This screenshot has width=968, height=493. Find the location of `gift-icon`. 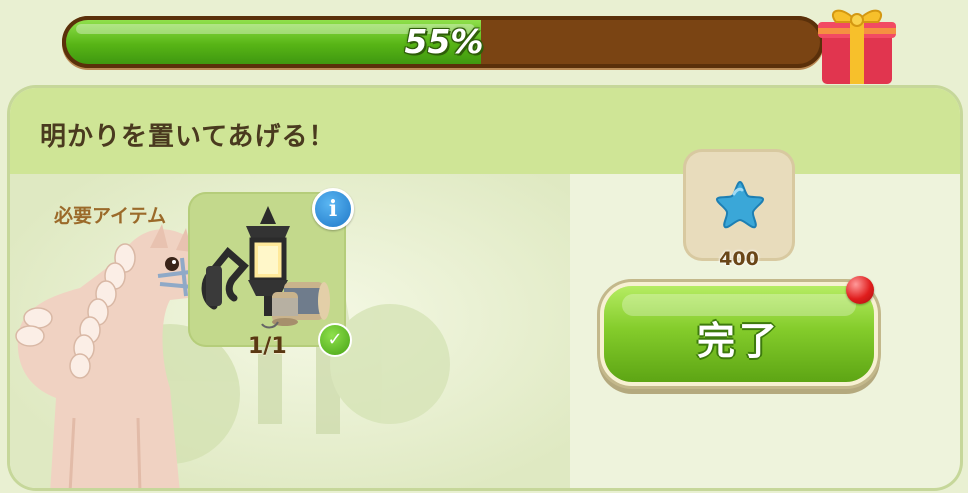

gift-icon is located at coordinates (857, 45).